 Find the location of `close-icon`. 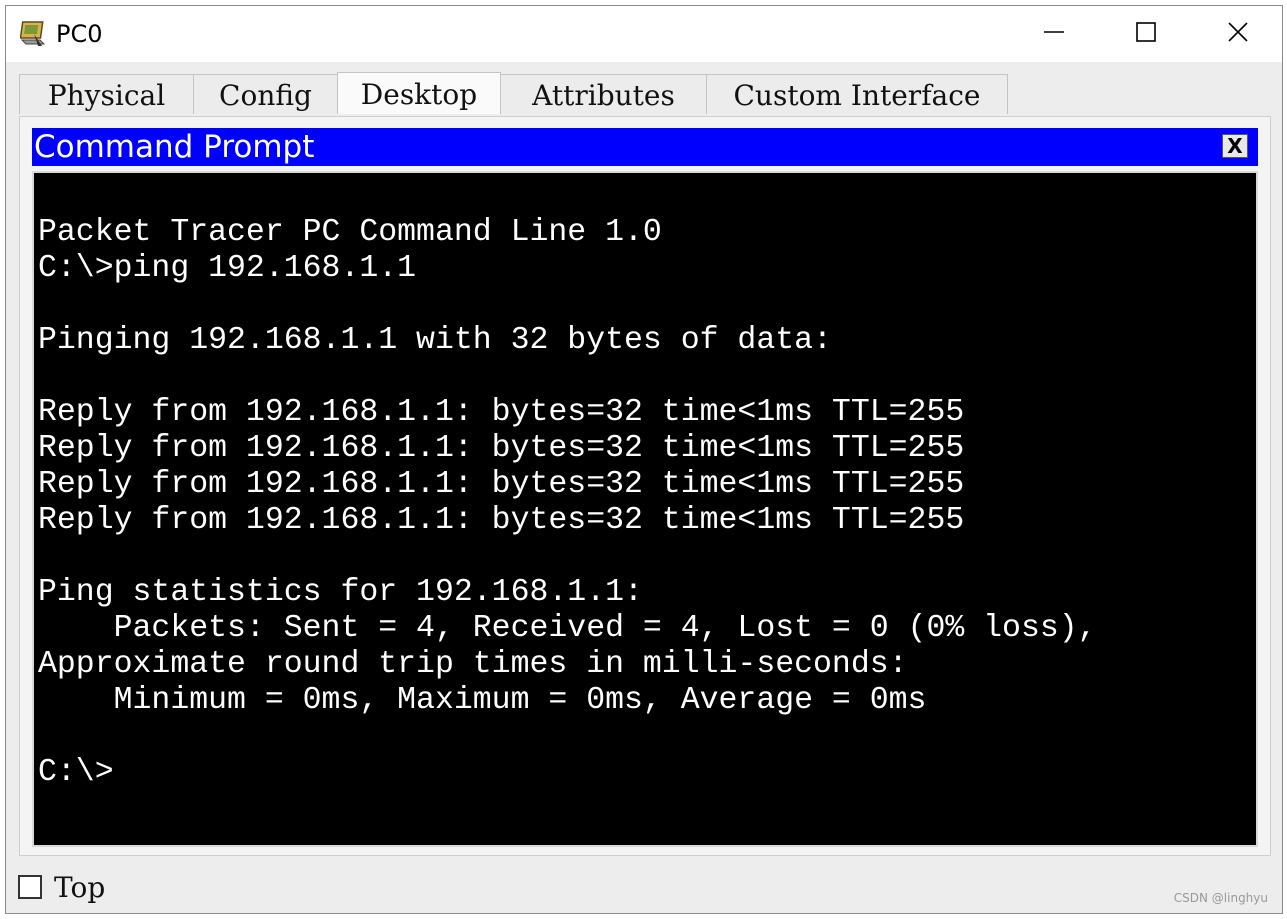

close-icon is located at coordinates (1238, 34).